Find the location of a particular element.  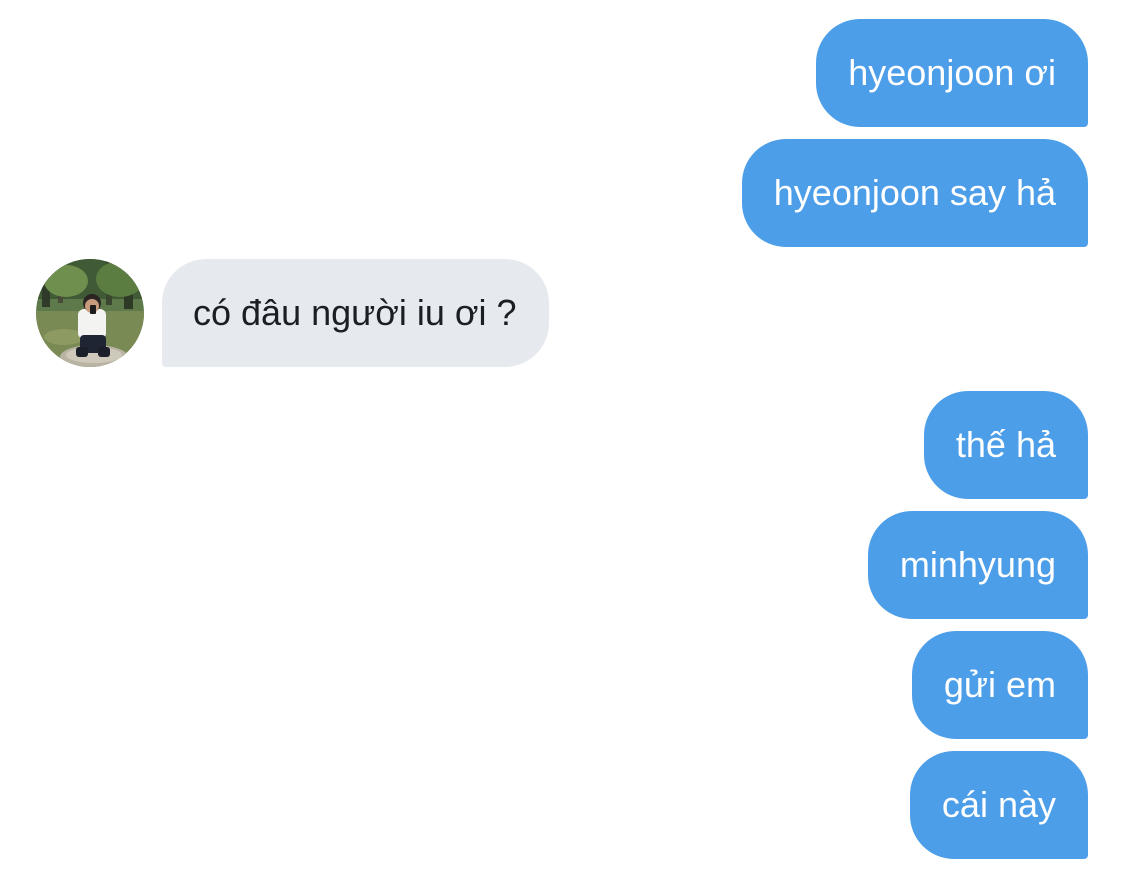

outgoing-message-bubble: minhyung is located at coordinates (977, 565).